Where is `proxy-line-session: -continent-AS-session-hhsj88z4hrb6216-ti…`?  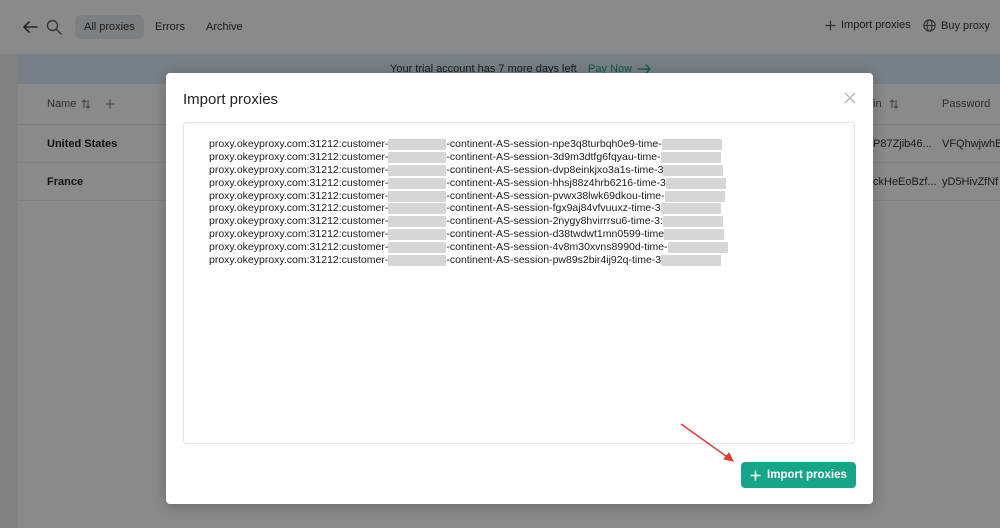
proxy-line-session: -continent-AS-session-hhsj88z4hrb6216-ti… is located at coordinates (556, 182).